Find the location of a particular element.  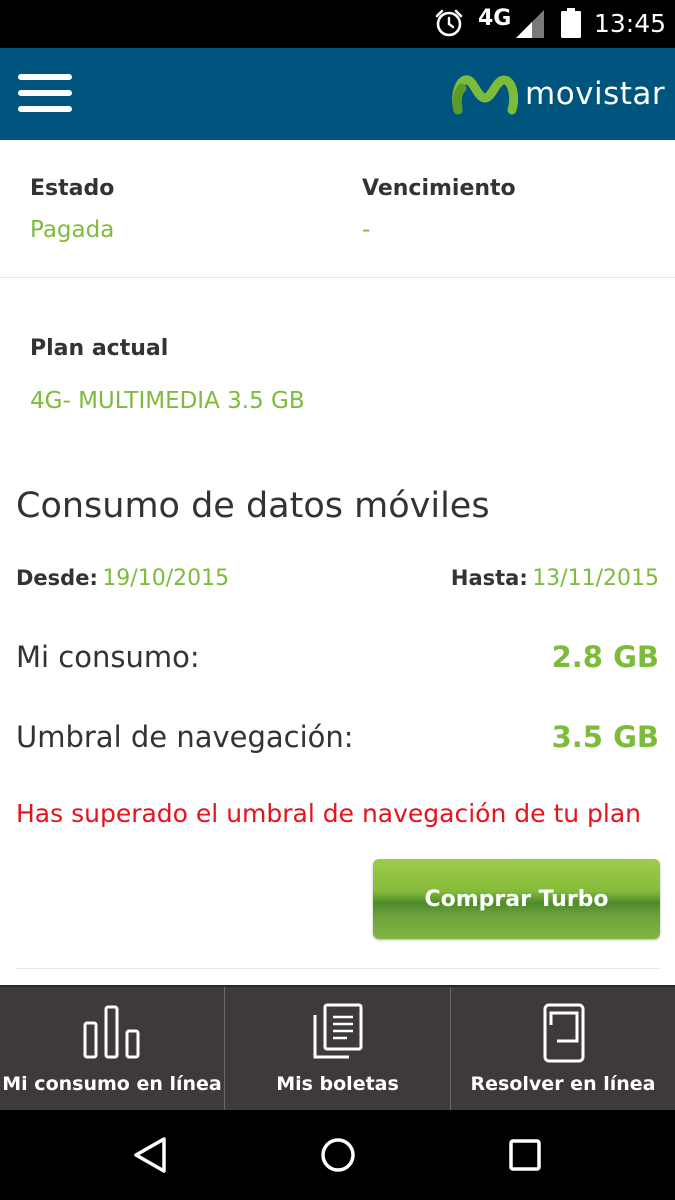

date-to: Hasta: 13/11/2015 is located at coordinates (555, 578).